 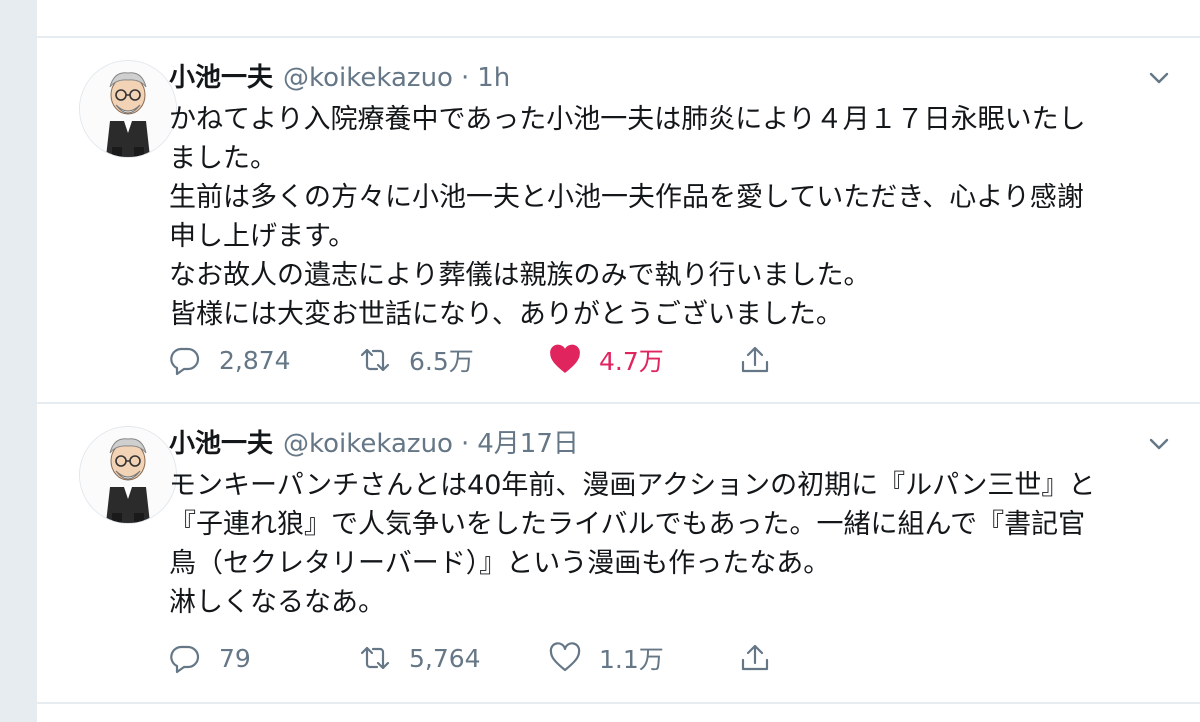 I want to click on reply-button: 2,874, so click(x=230, y=360).